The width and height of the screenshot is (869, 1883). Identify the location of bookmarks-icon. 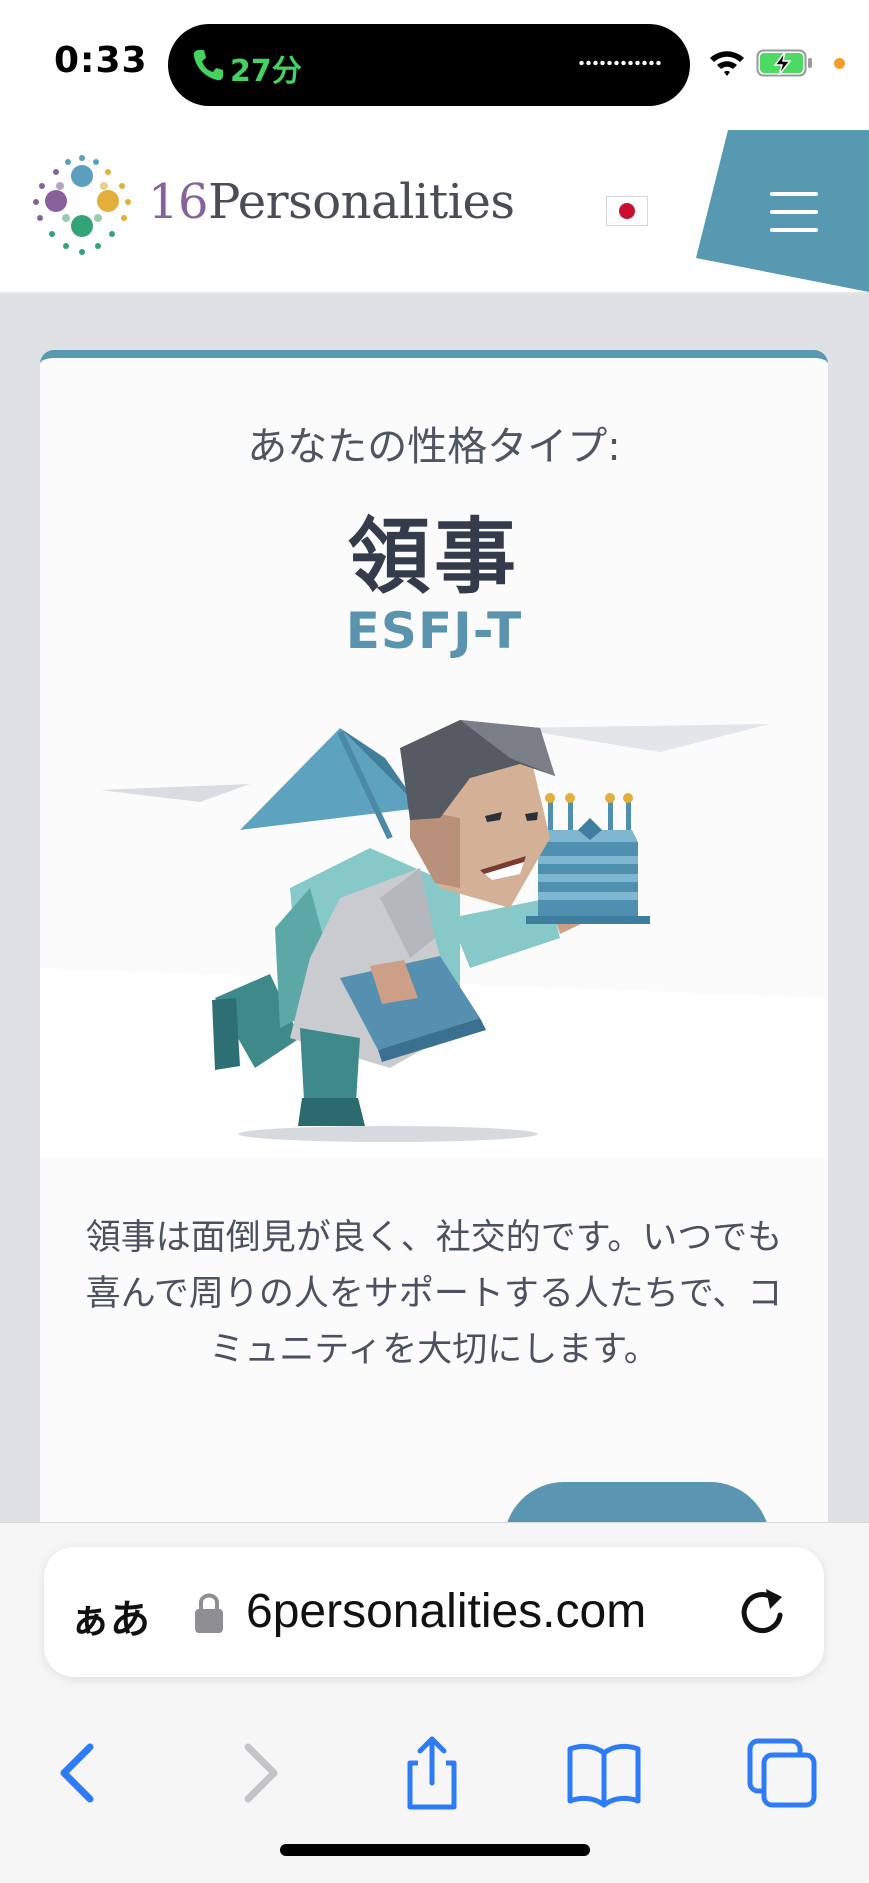
(604, 1773).